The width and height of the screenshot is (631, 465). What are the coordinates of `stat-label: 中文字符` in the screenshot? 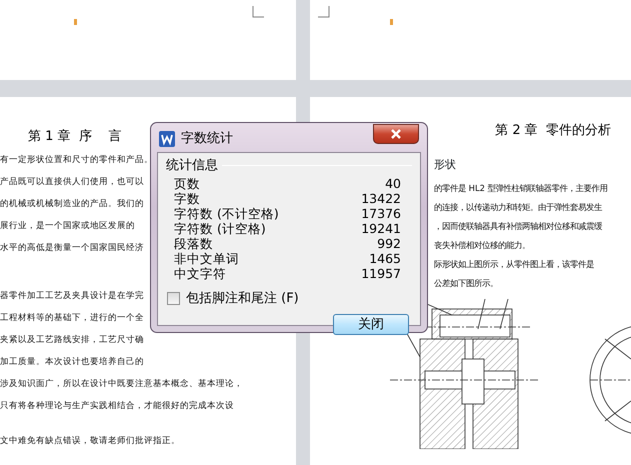 It's located at (200, 273).